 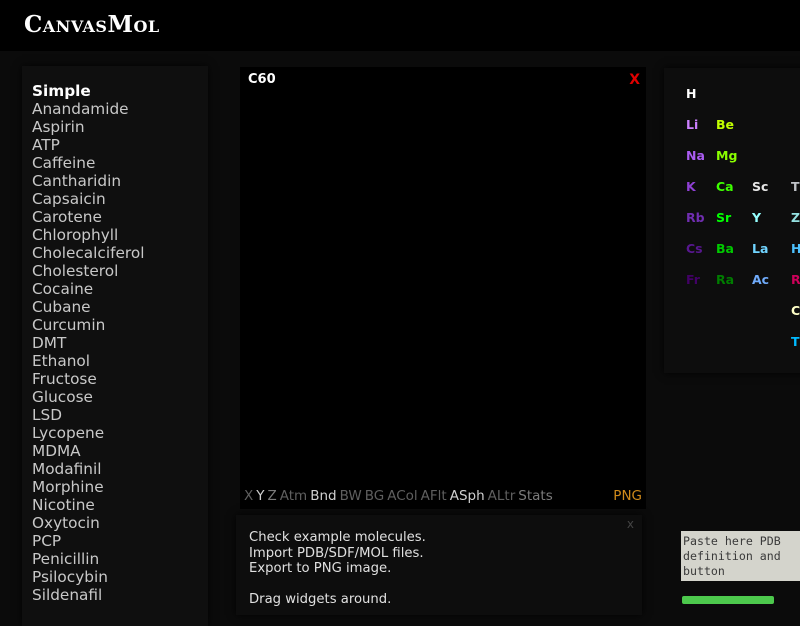 What do you see at coordinates (351, 496) in the screenshot?
I see `toolbar-bw-button: BW` at bounding box center [351, 496].